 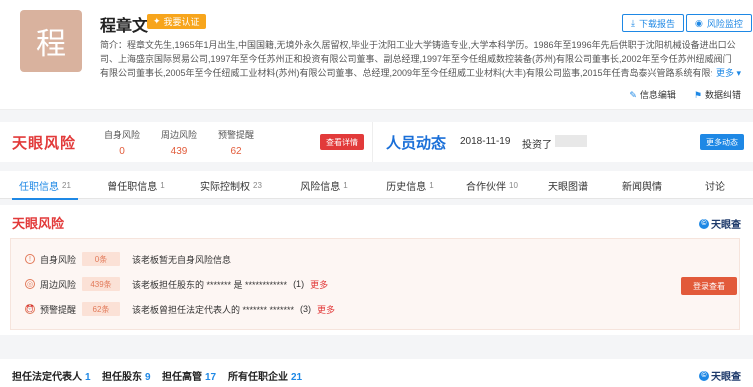 What do you see at coordinates (30, 259) in the screenshot?
I see `self-risk-icon: !` at bounding box center [30, 259].